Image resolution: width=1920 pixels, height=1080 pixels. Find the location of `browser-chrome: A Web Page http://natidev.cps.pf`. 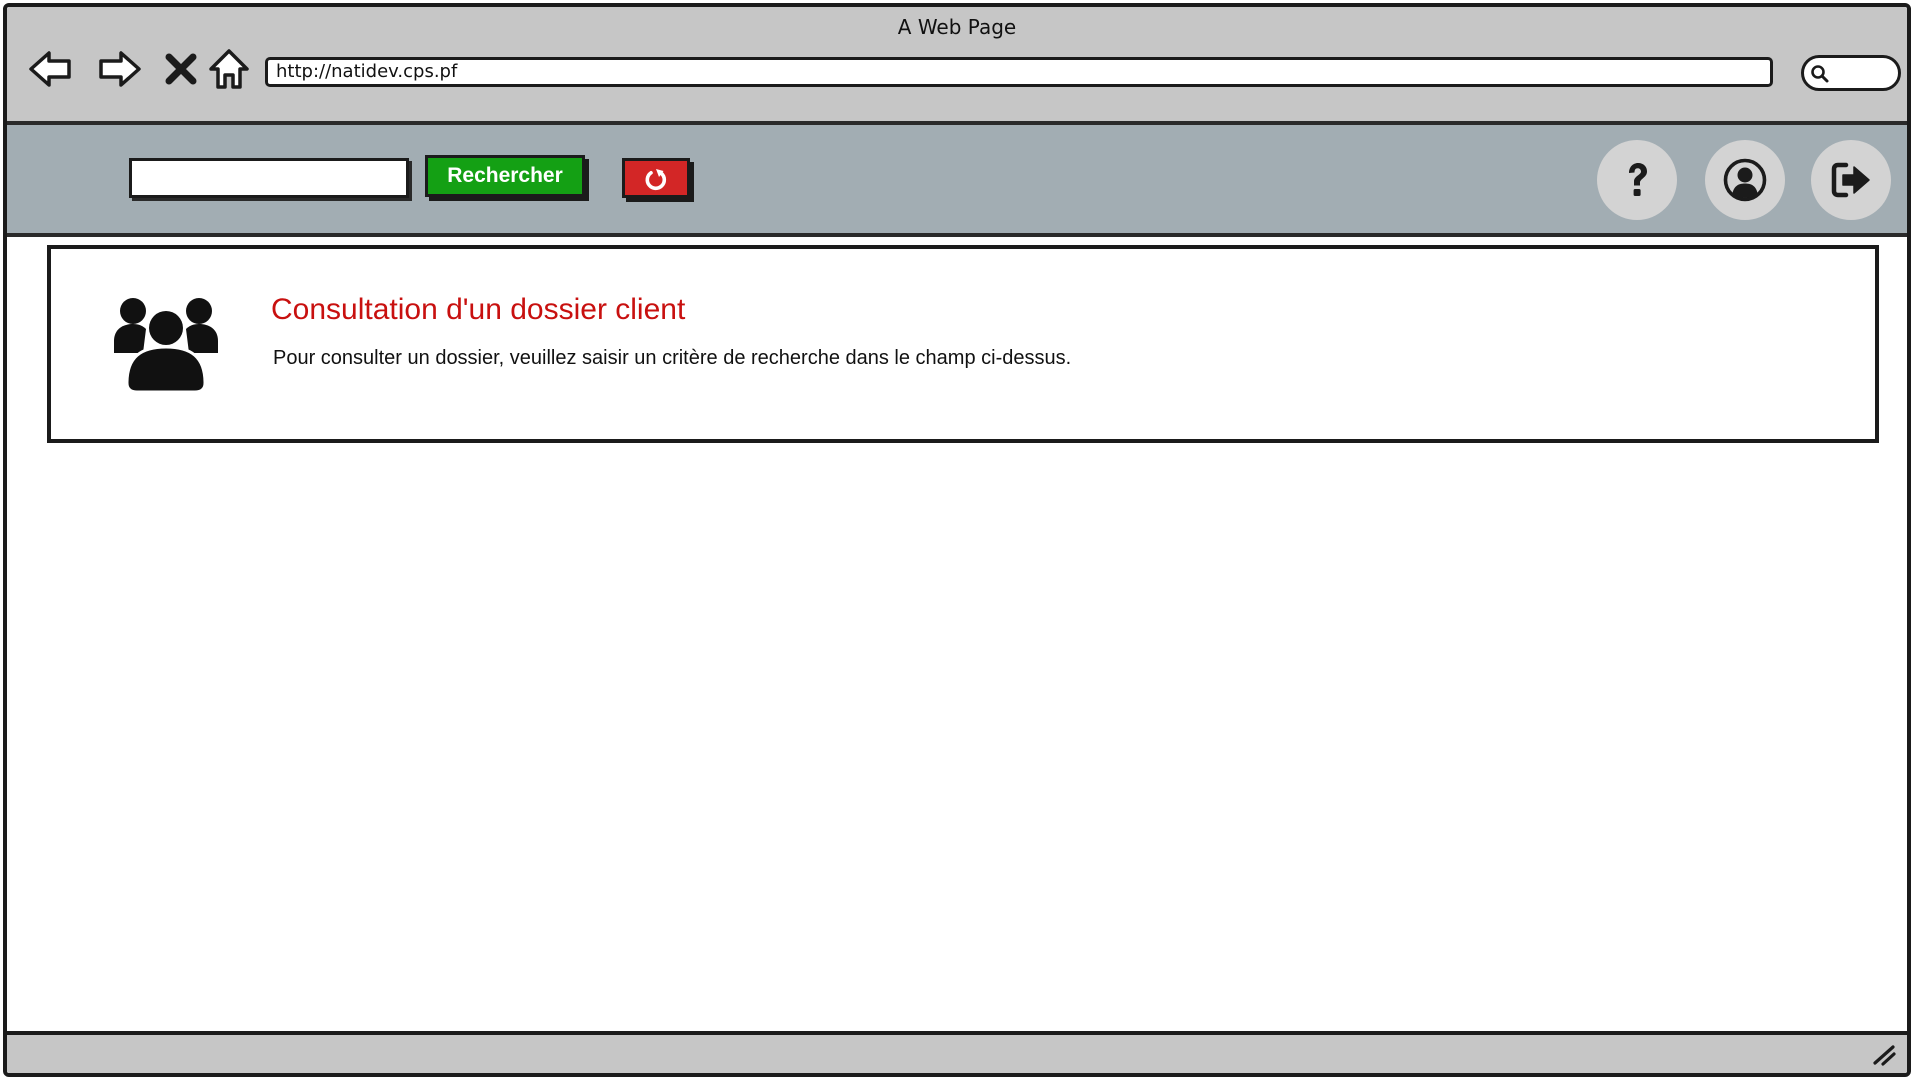

browser-chrome: A Web Page http://natidev.cps.pf is located at coordinates (957, 66).